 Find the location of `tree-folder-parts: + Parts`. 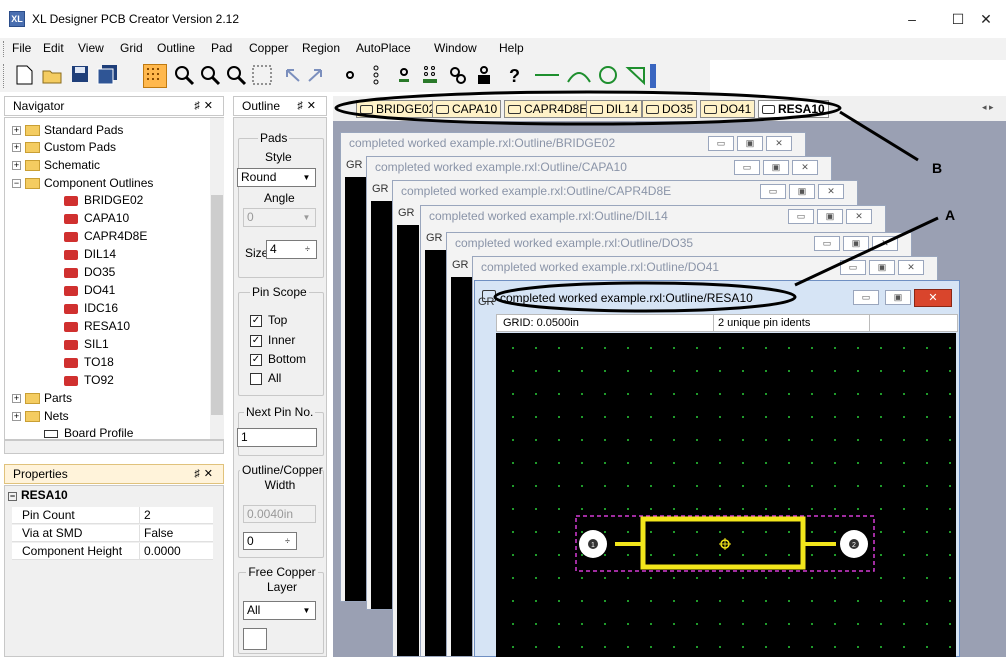

tree-folder-parts: + Parts is located at coordinates (42, 398).